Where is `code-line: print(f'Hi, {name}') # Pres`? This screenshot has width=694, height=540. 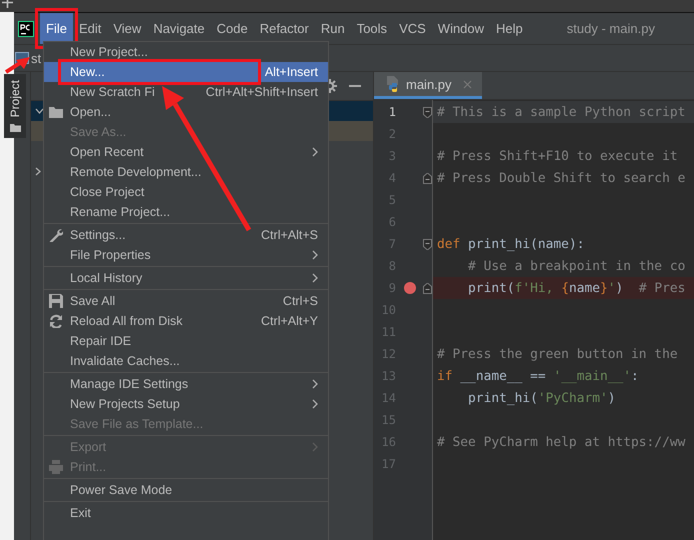 code-line: print(f'Hi, {name}') # Pres is located at coordinates (576, 288).